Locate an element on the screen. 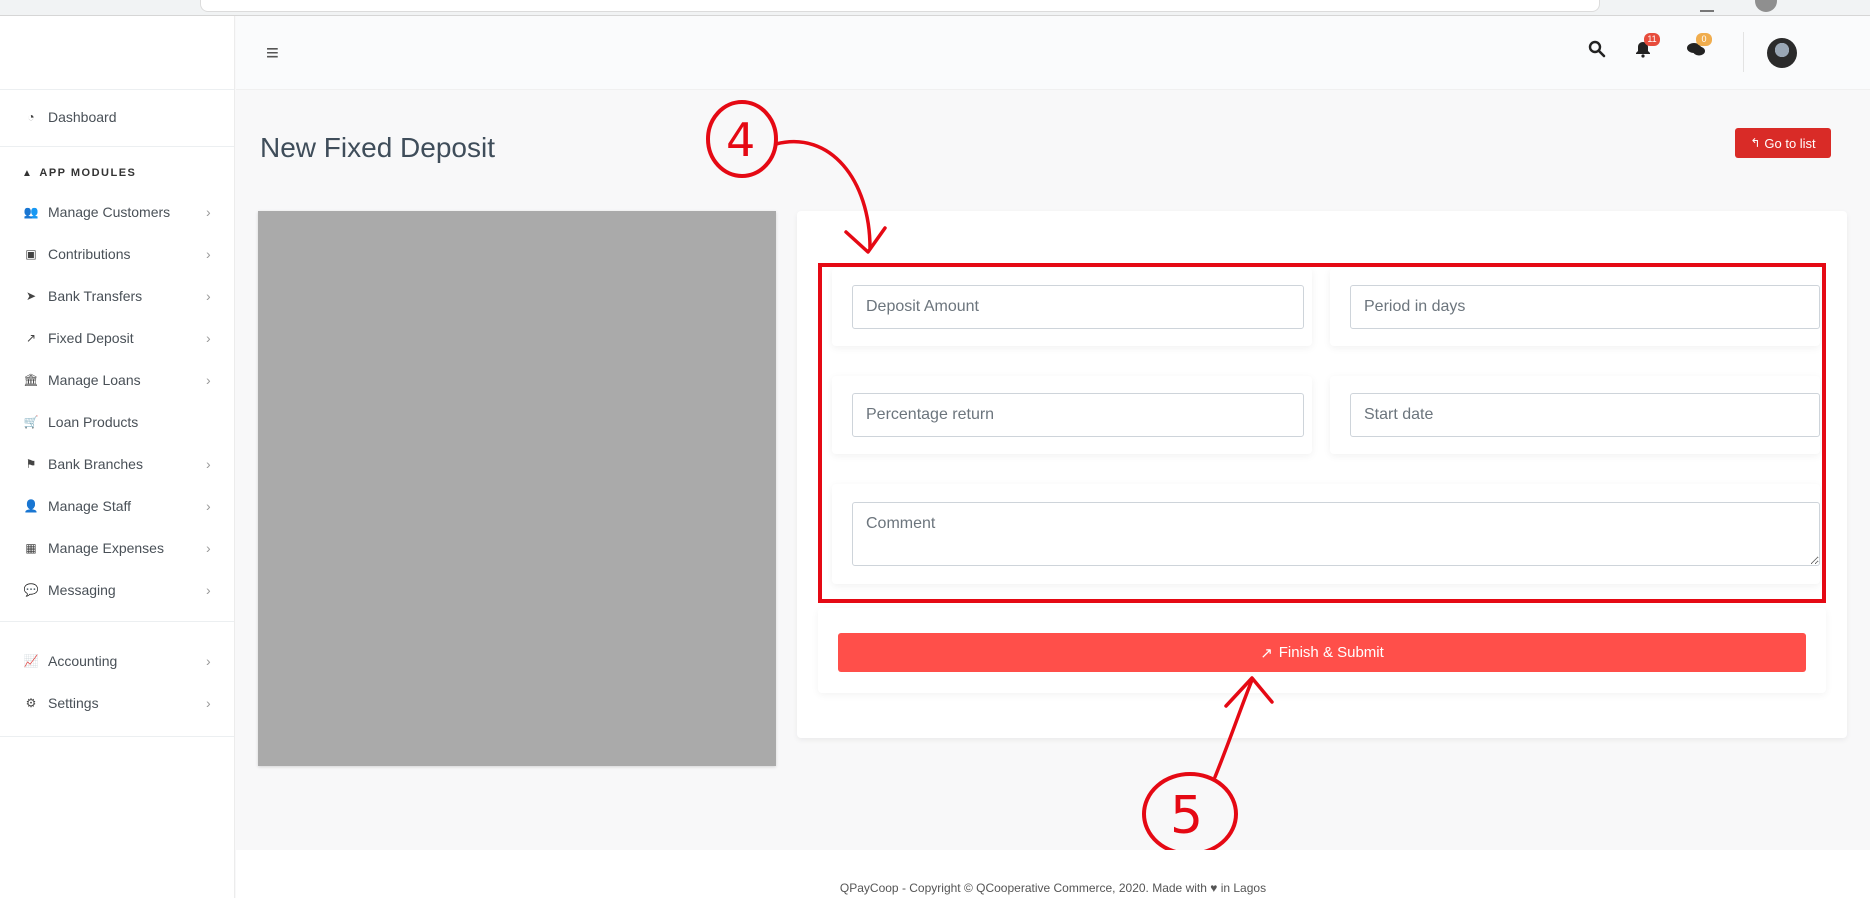 The height and width of the screenshot is (898, 1870). calculator-icon: ▦ is located at coordinates (31, 548).